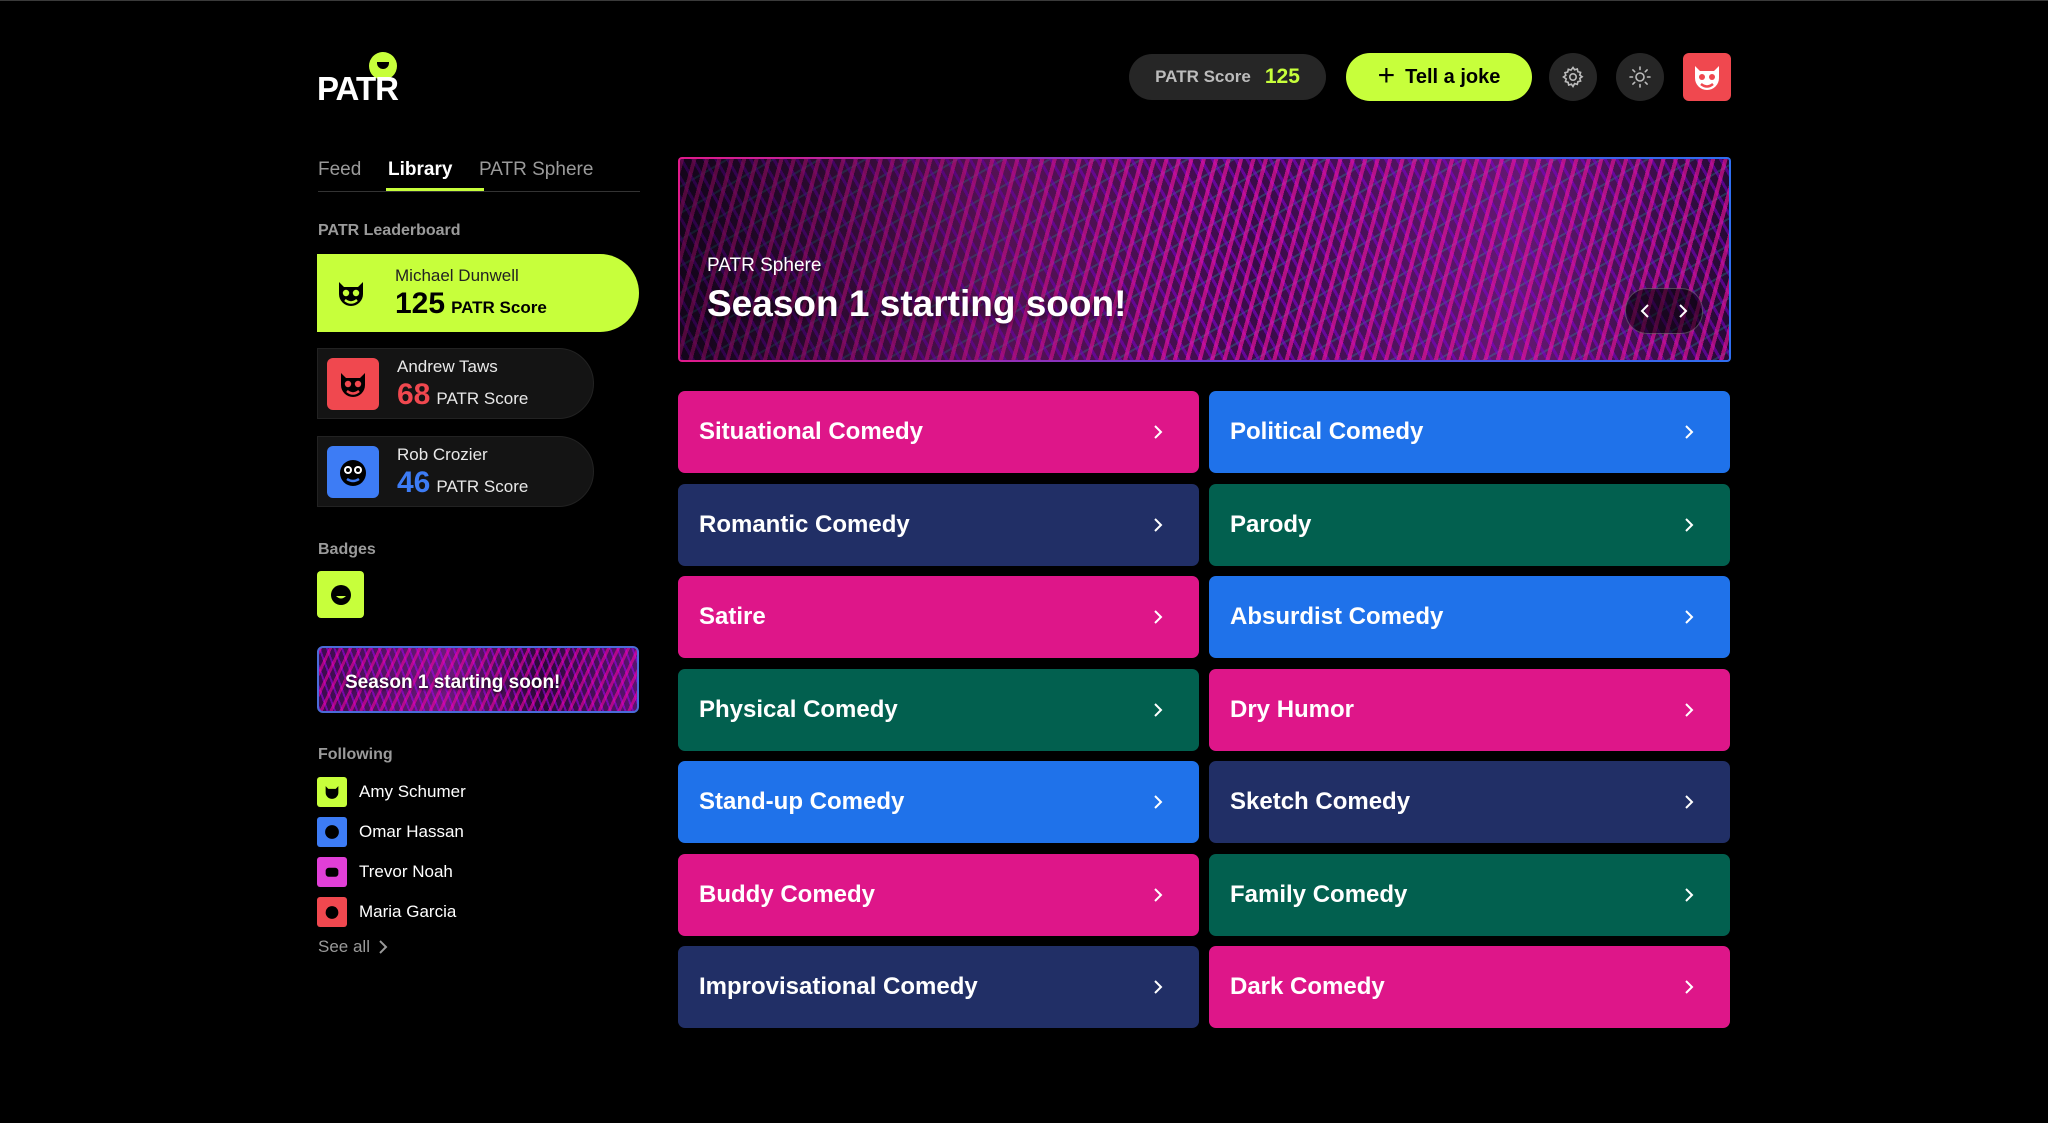 The width and height of the screenshot is (2048, 1123). Describe the element at coordinates (1469, 710) in the screenshot. I see `category-tile-dry-humor: Dry Humor` at that location.